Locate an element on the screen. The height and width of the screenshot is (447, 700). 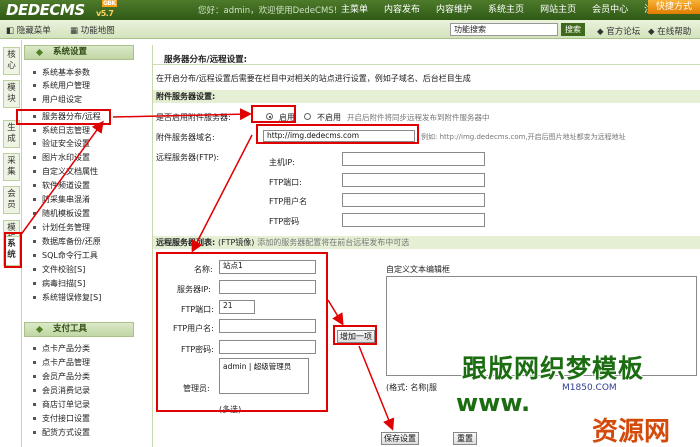
section-title: 系统设置 is located at coordinates (70, 52).